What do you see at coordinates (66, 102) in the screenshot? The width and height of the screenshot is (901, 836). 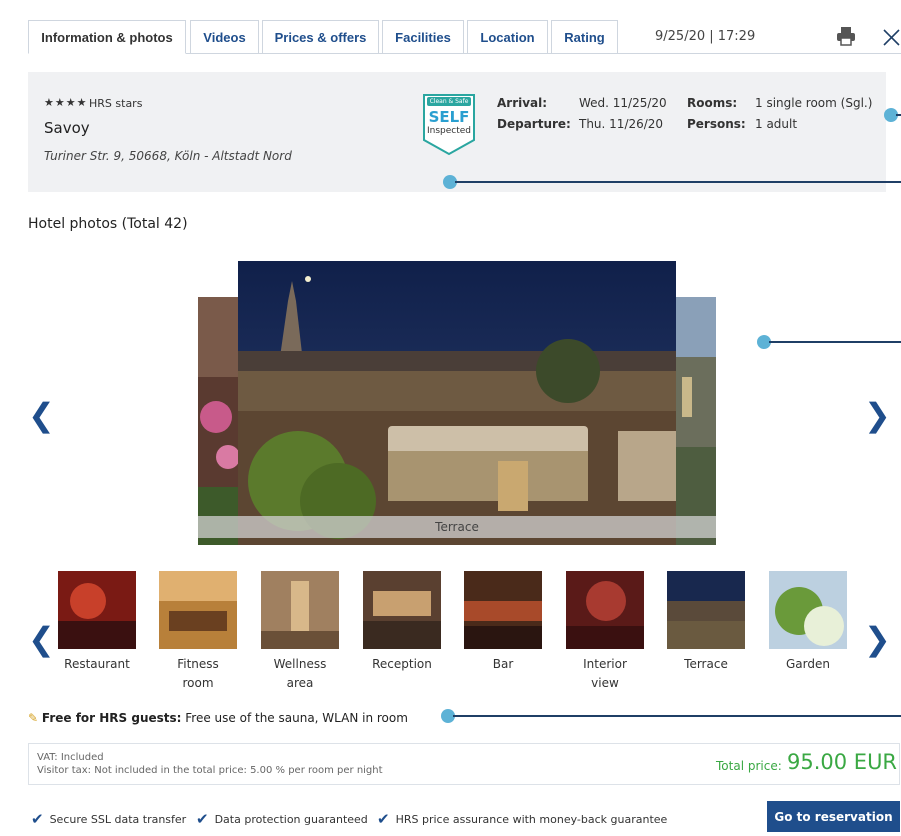 I see `star-rating: ★★★★` at bounding box center [66, 102].